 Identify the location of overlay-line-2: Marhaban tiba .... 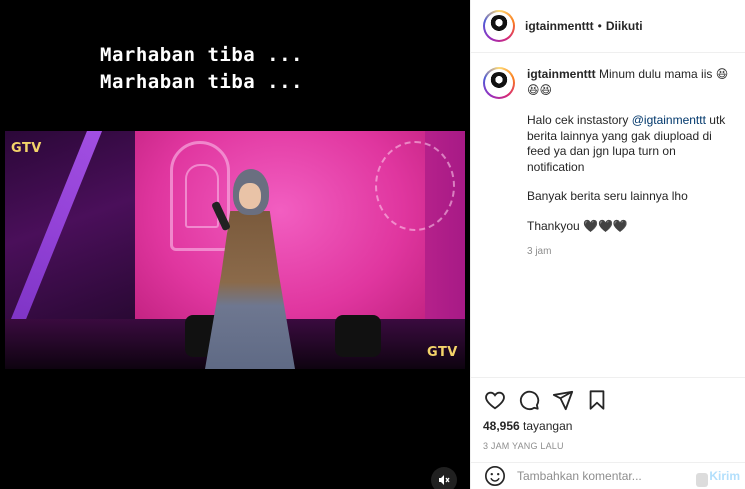
(201, 82).